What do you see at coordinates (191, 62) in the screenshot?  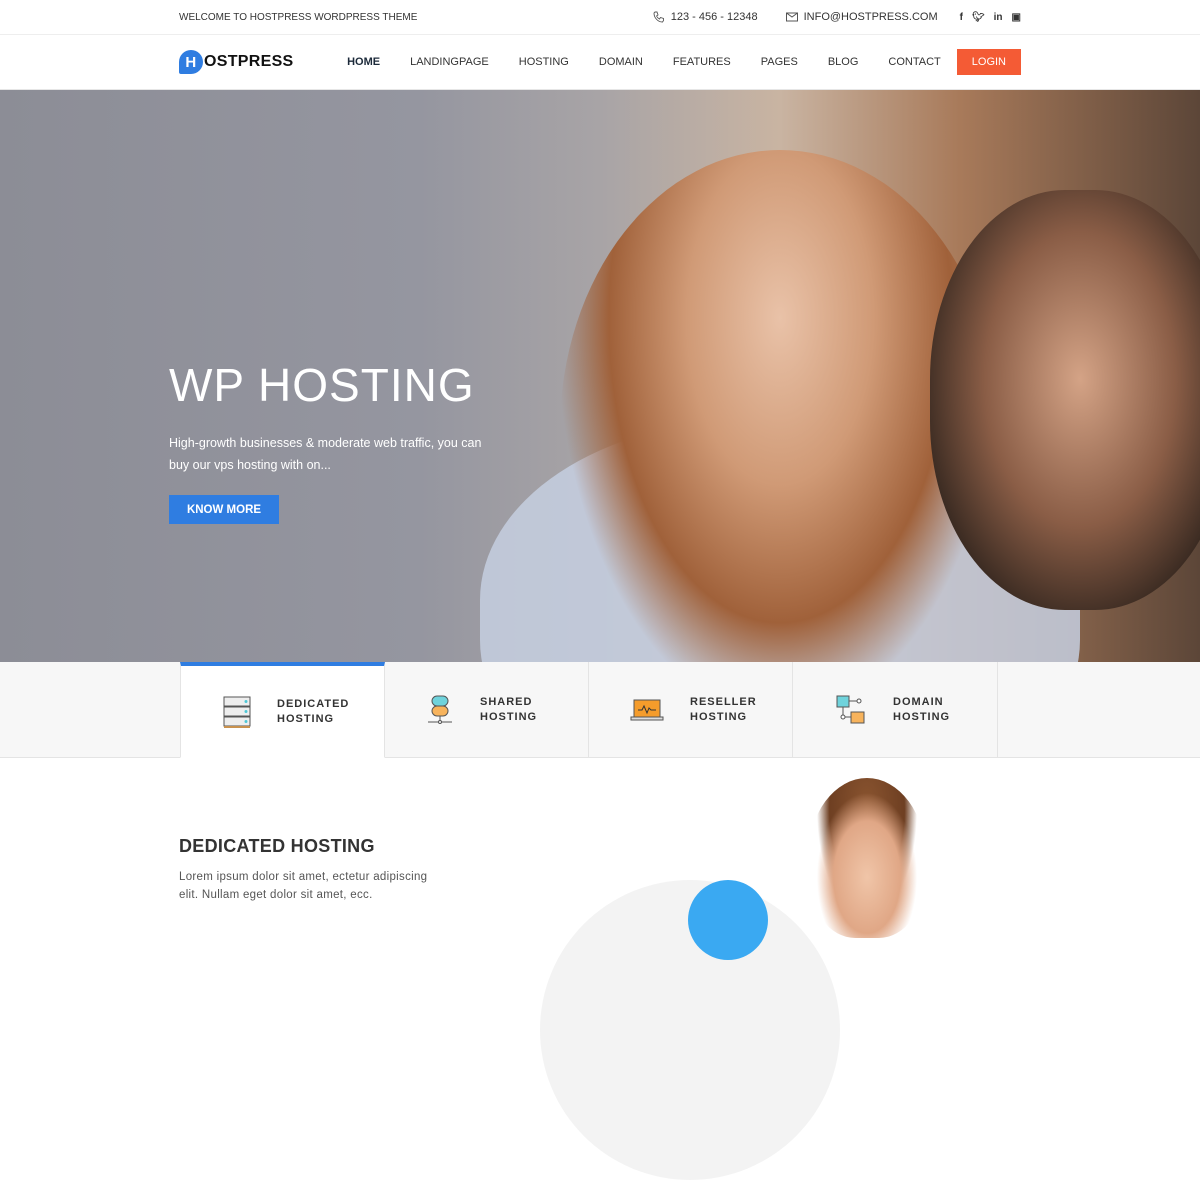 I see `logo-mark: H` at bounding box center [191, 62].